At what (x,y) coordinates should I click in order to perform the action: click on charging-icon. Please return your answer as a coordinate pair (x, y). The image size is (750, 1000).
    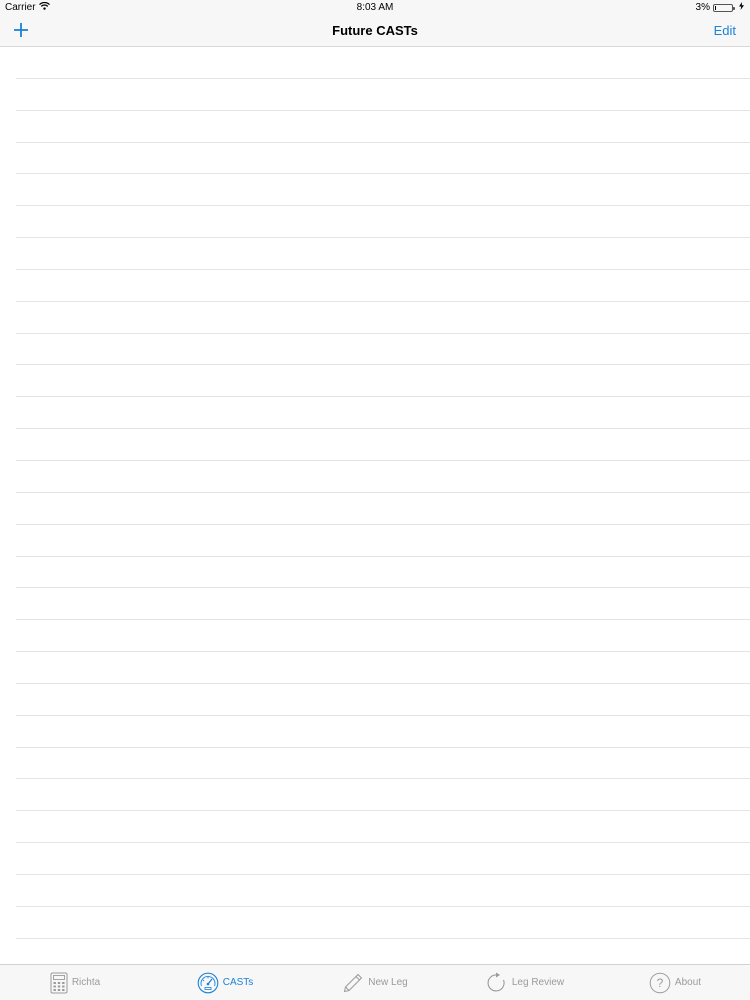
    Looking at the image, I should click on (741, 7).